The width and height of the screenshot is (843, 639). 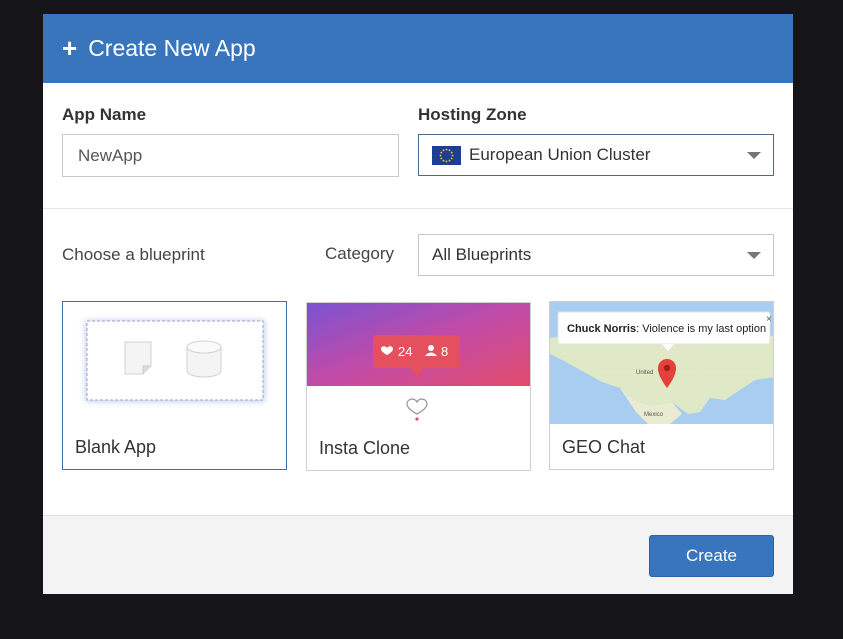 I want to click on map-label-united: United, so click(x=644, y=373).